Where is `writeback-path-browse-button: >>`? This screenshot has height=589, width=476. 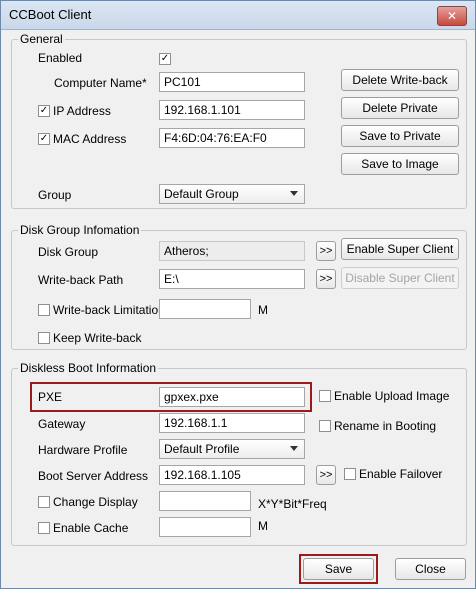
writeback-path-browse-button: >> is located at coordinates (326, 279).